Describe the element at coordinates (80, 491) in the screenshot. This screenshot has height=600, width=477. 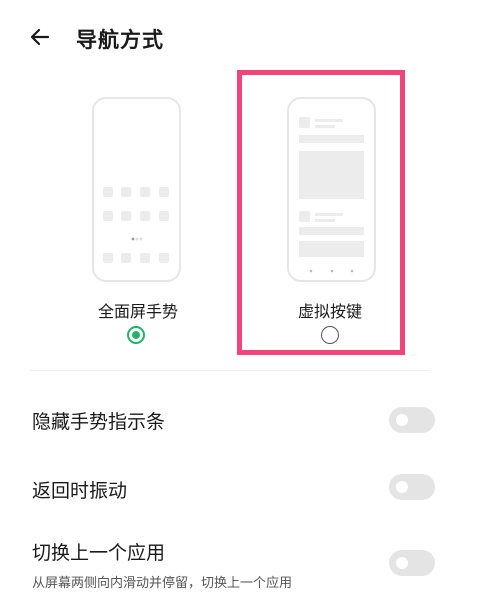
I see `setting-vibrate-label: 返回时振动` at that location.